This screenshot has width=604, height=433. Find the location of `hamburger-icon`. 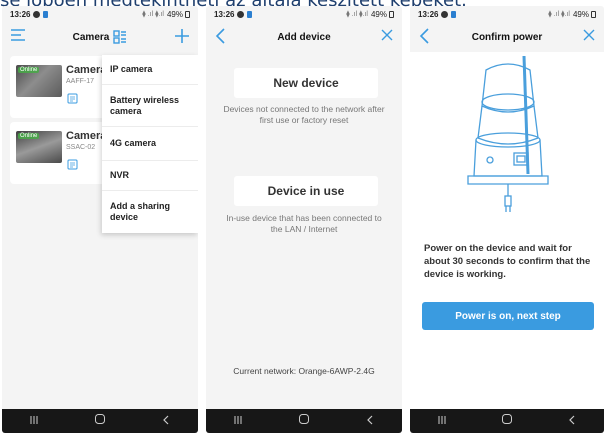

hamburger-icon is located at coordinates (18, 37).